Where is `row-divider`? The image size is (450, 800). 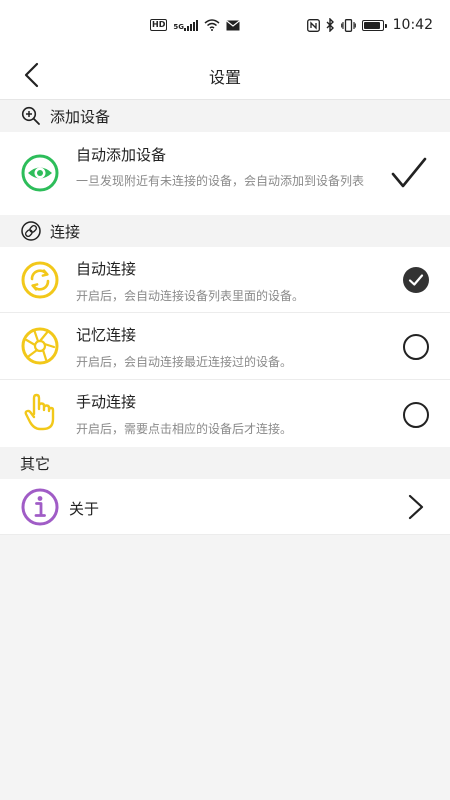 row-divider is located at coordinates (225, 534).